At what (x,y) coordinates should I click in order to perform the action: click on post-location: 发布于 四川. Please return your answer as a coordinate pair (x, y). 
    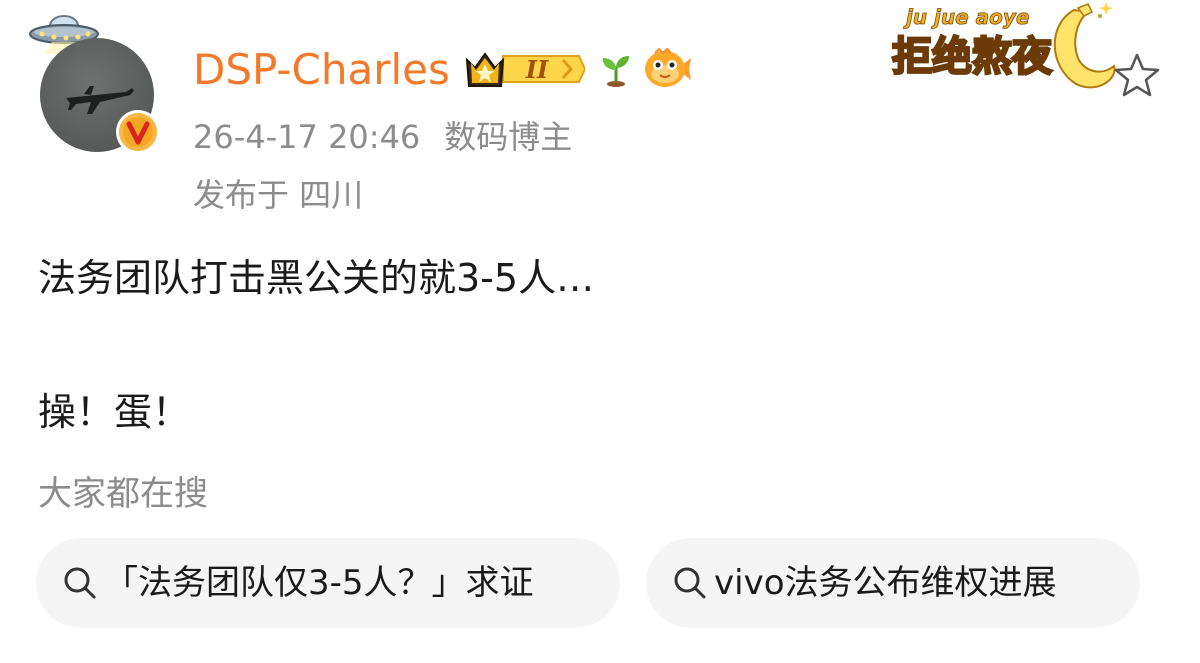
    Looking at the image, I should click on (278, 195).